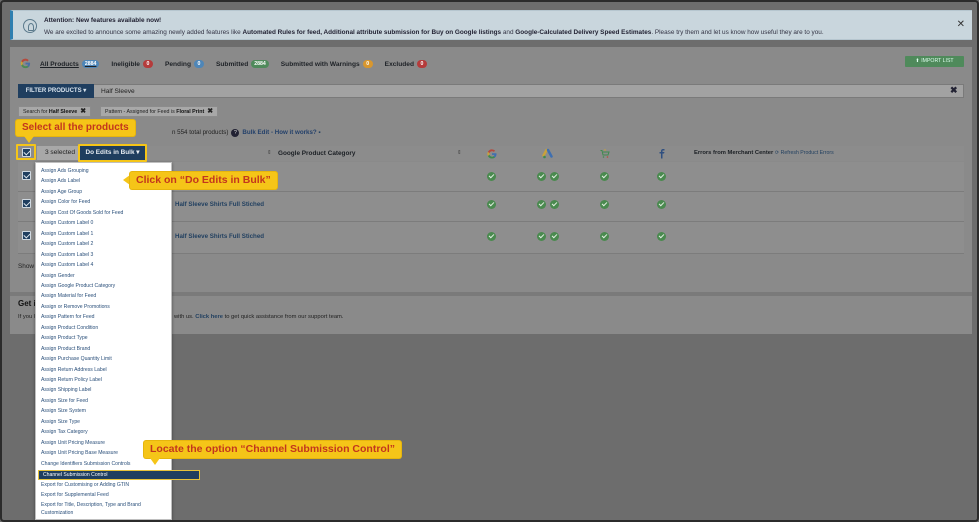 The width and height of the screenshot is (979, 522). Describe the element at coordinates (61, 192) in the screenshot. I see `menu-item: Assign Age Group` at that location.